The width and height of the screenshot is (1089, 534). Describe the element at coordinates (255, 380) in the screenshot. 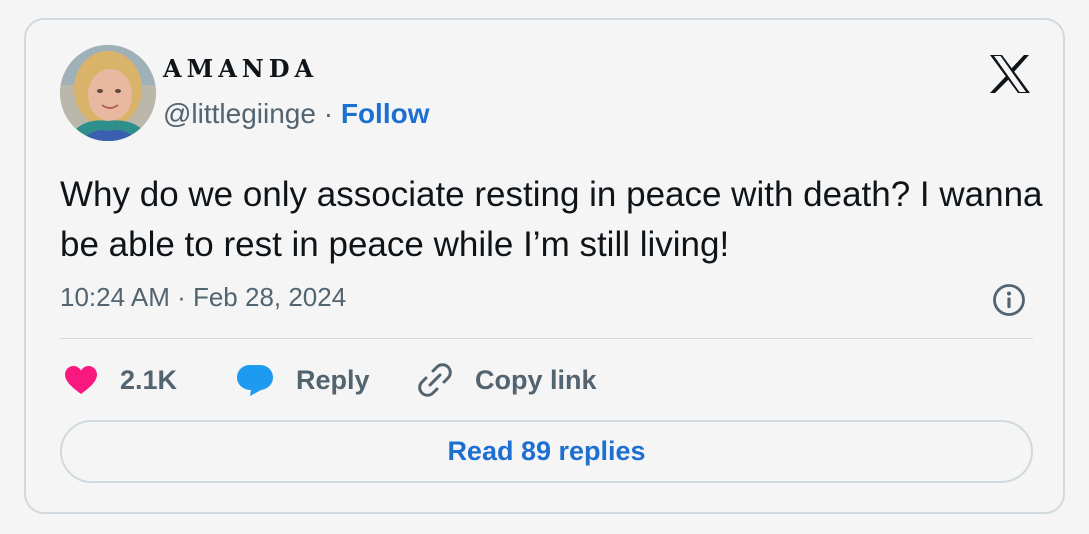

I see `speech-bubble-icon` at that location.